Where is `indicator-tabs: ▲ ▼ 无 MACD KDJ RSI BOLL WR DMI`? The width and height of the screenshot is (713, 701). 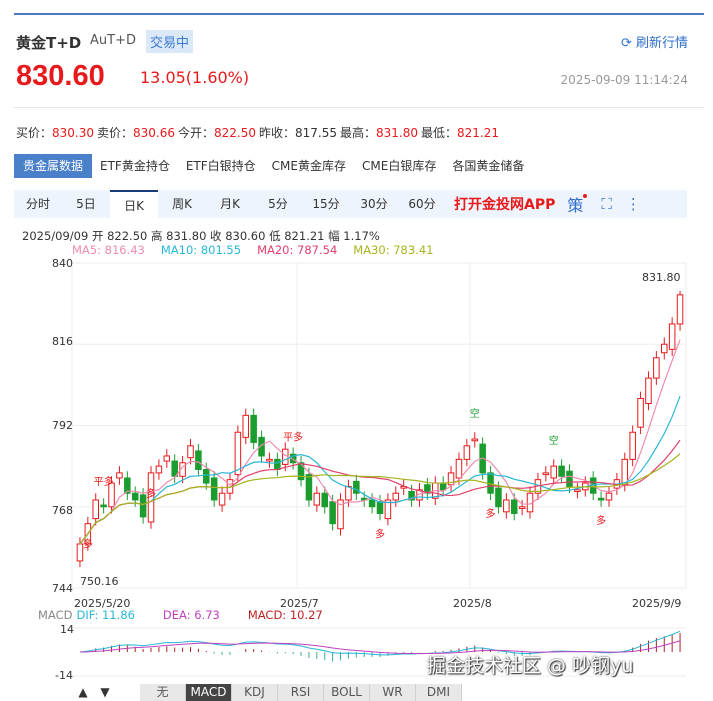 indicator-tabs: ▲ ▼ 无 MACD KDJ RSI BOLL WR DMI is located at coordinates (267, 692).